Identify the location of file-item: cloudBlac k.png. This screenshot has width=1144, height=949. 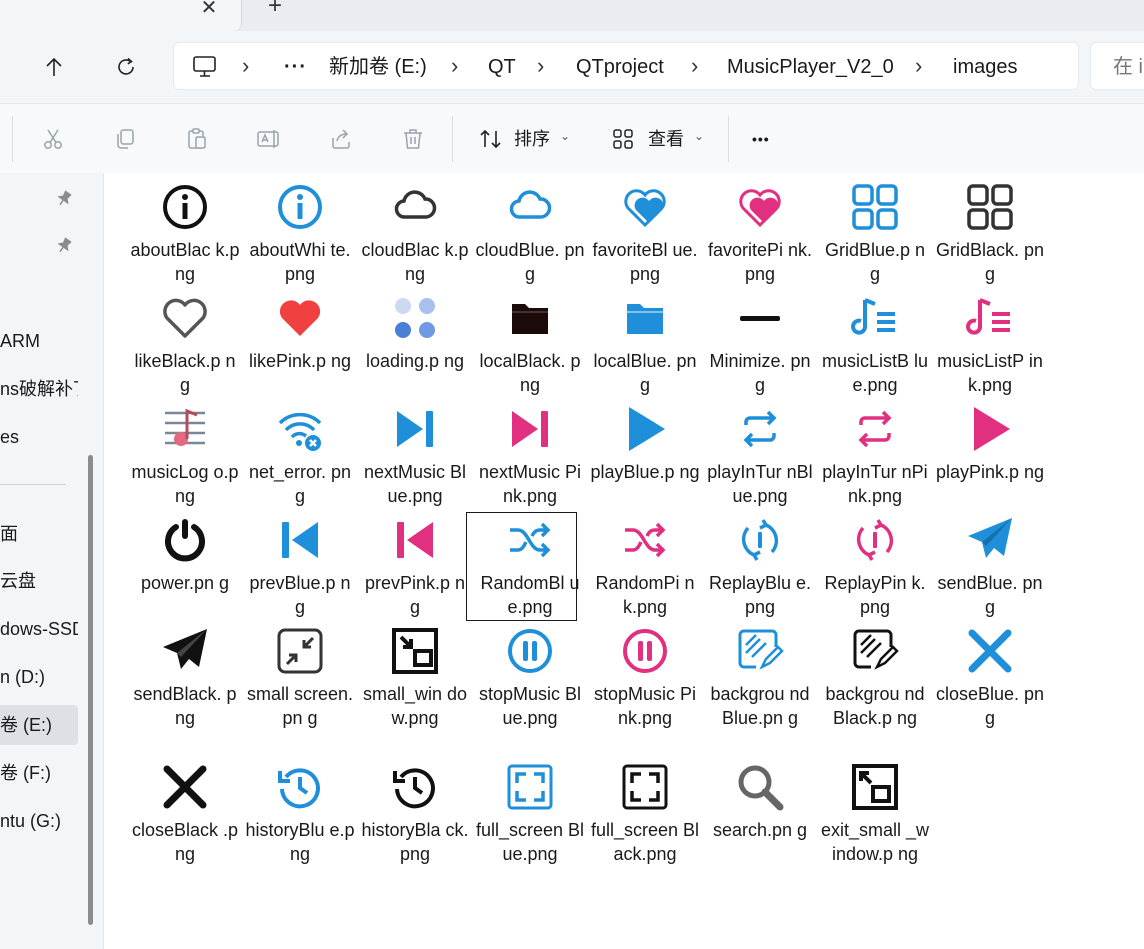
(415, 237).